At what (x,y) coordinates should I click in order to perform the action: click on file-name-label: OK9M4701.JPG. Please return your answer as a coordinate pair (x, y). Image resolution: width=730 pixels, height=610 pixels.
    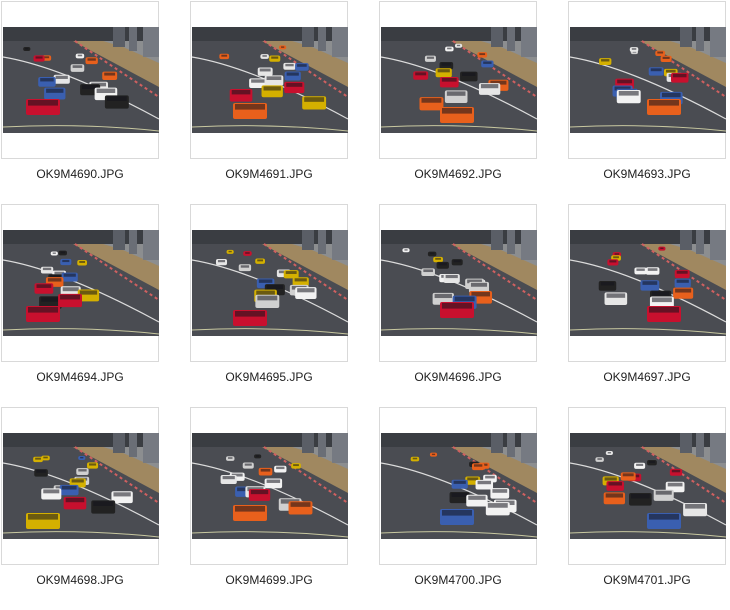
    Looking at the image, I should click on (647, 580).